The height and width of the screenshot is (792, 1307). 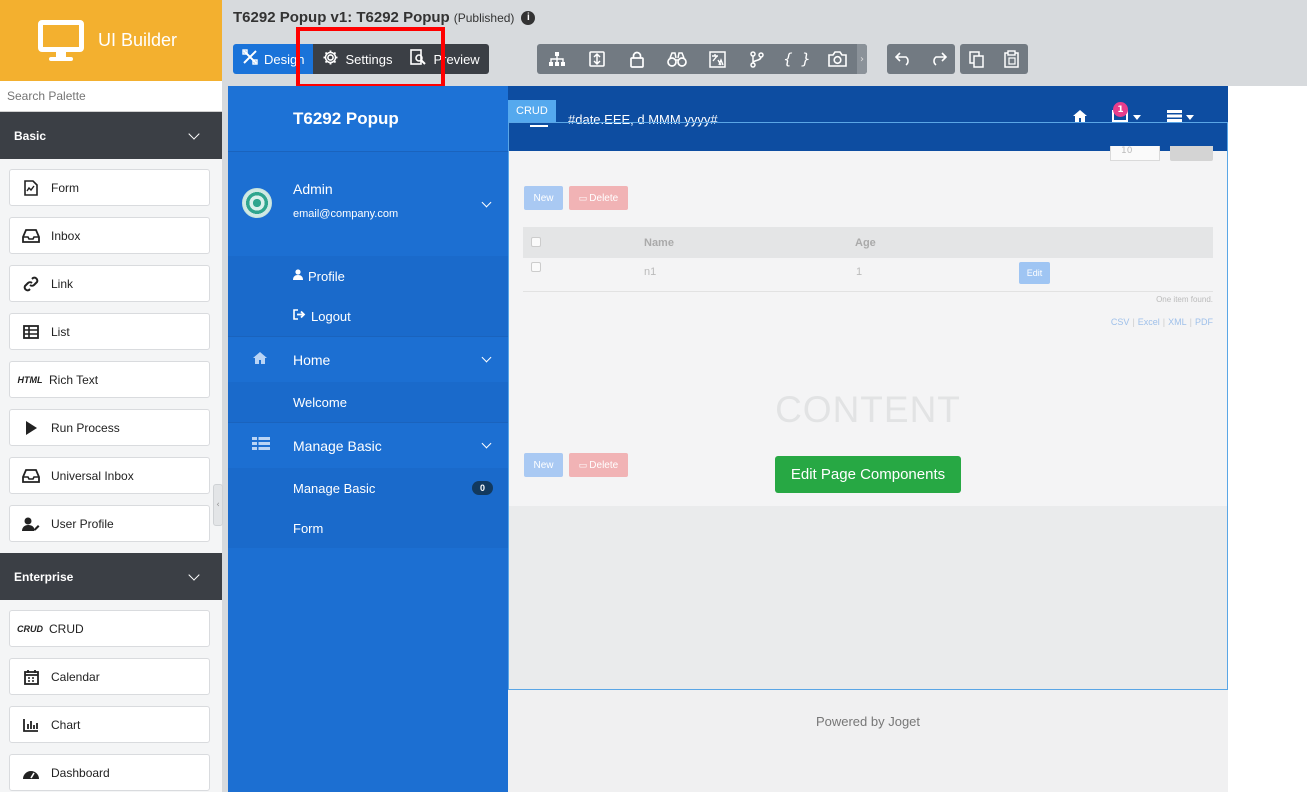 I want to click on palette-item-link: Link, so click(x=109, y=283).